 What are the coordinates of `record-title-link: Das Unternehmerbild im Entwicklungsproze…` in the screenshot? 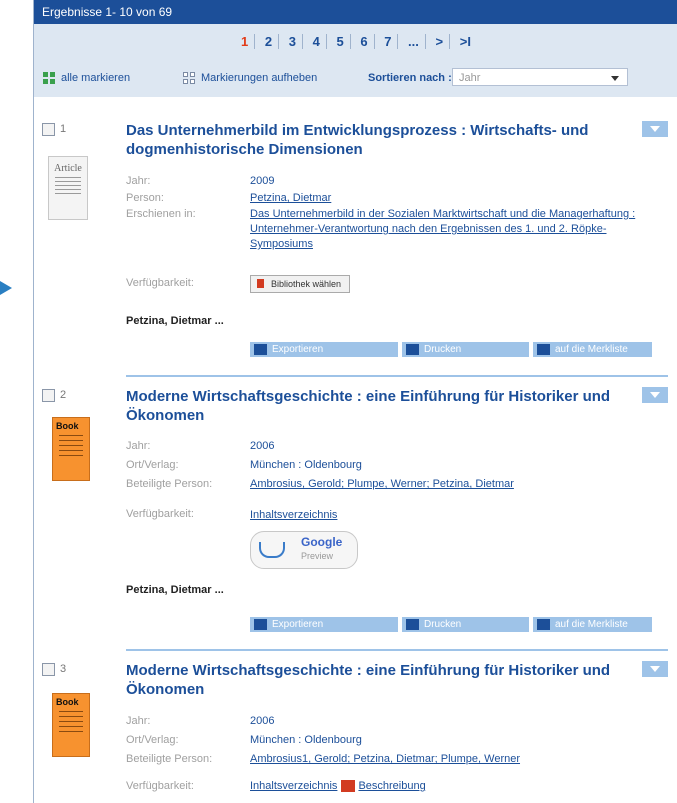 It's located at (377, 140).